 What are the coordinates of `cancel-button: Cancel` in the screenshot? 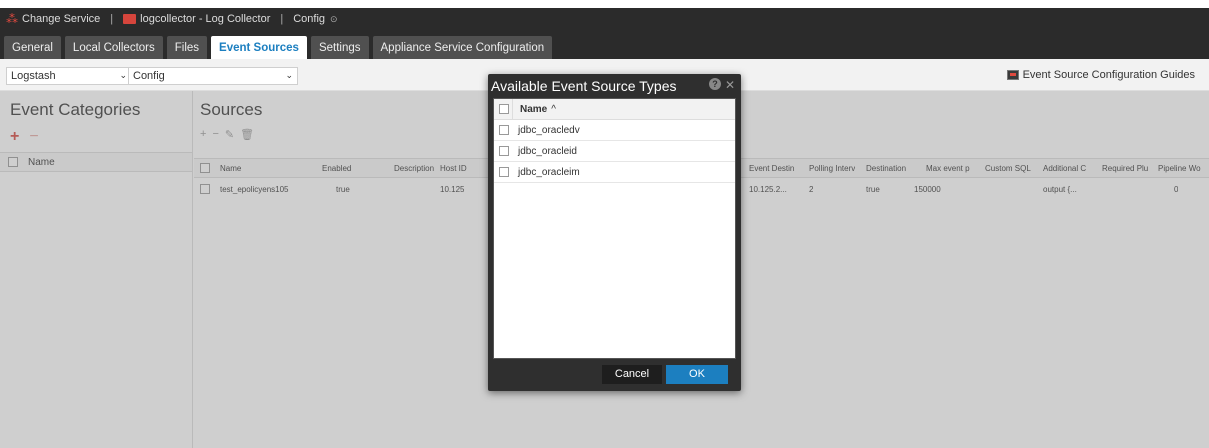 It's located at (632, 374).